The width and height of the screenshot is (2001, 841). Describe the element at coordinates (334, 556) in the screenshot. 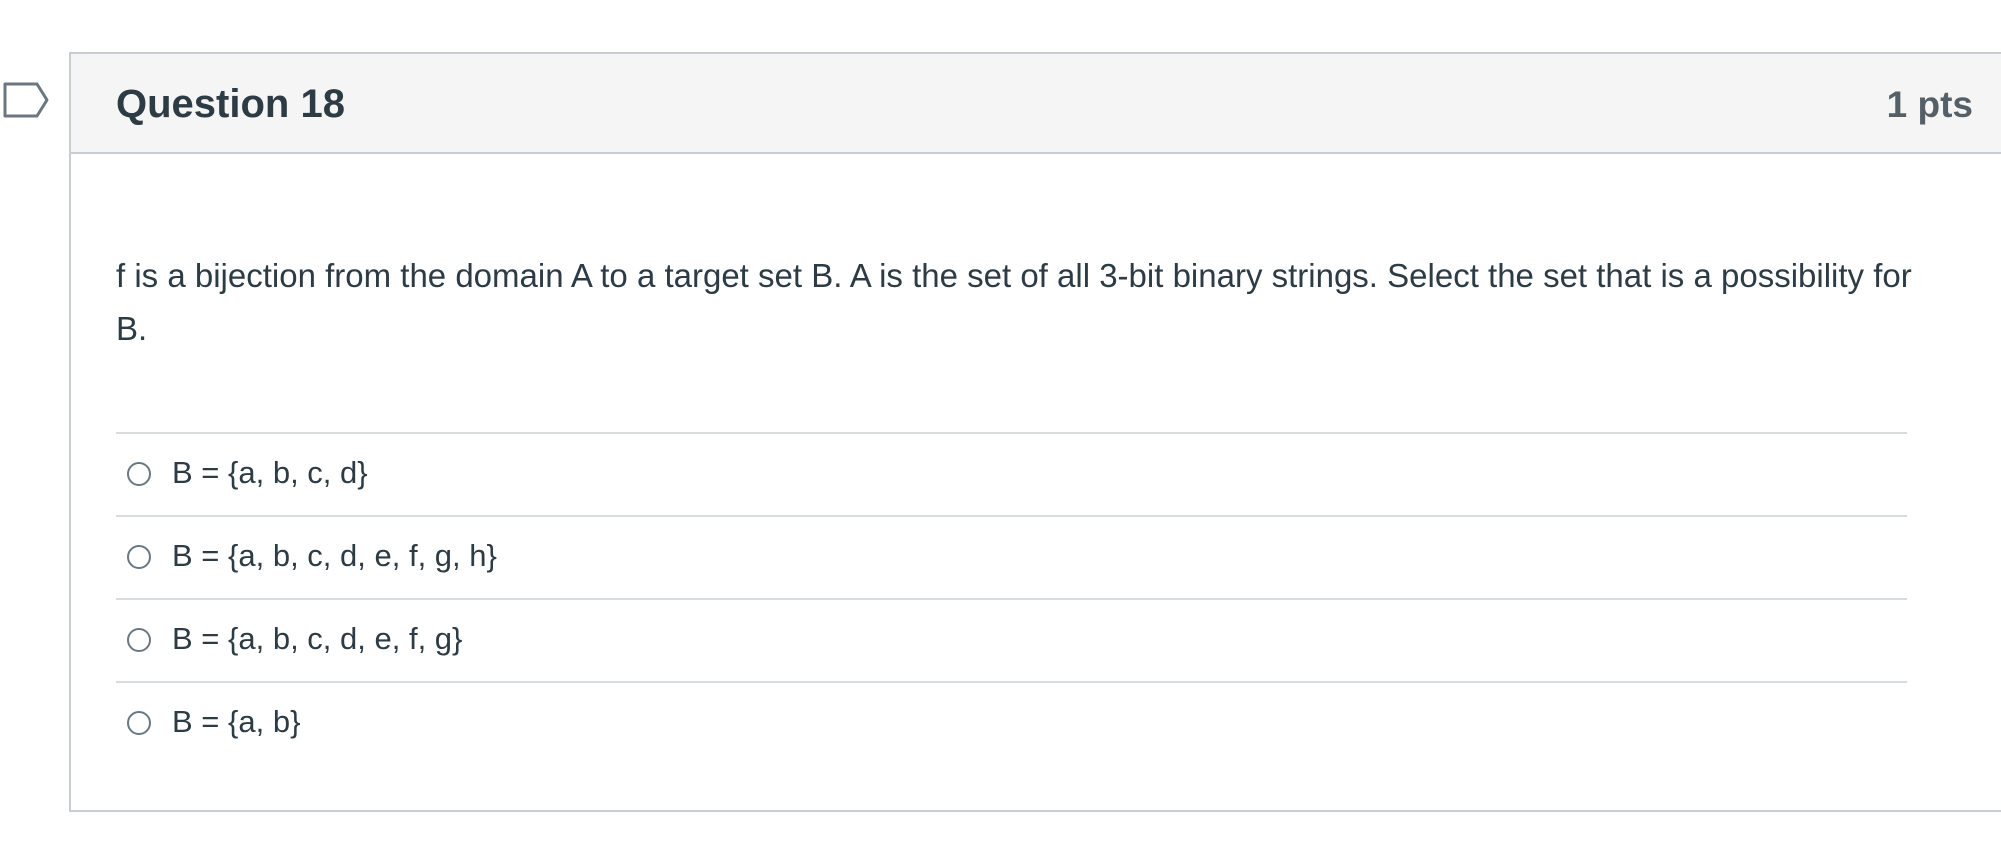

I see `answer-label: B = {a, b, c, d, e, f, g, h}` at that location.